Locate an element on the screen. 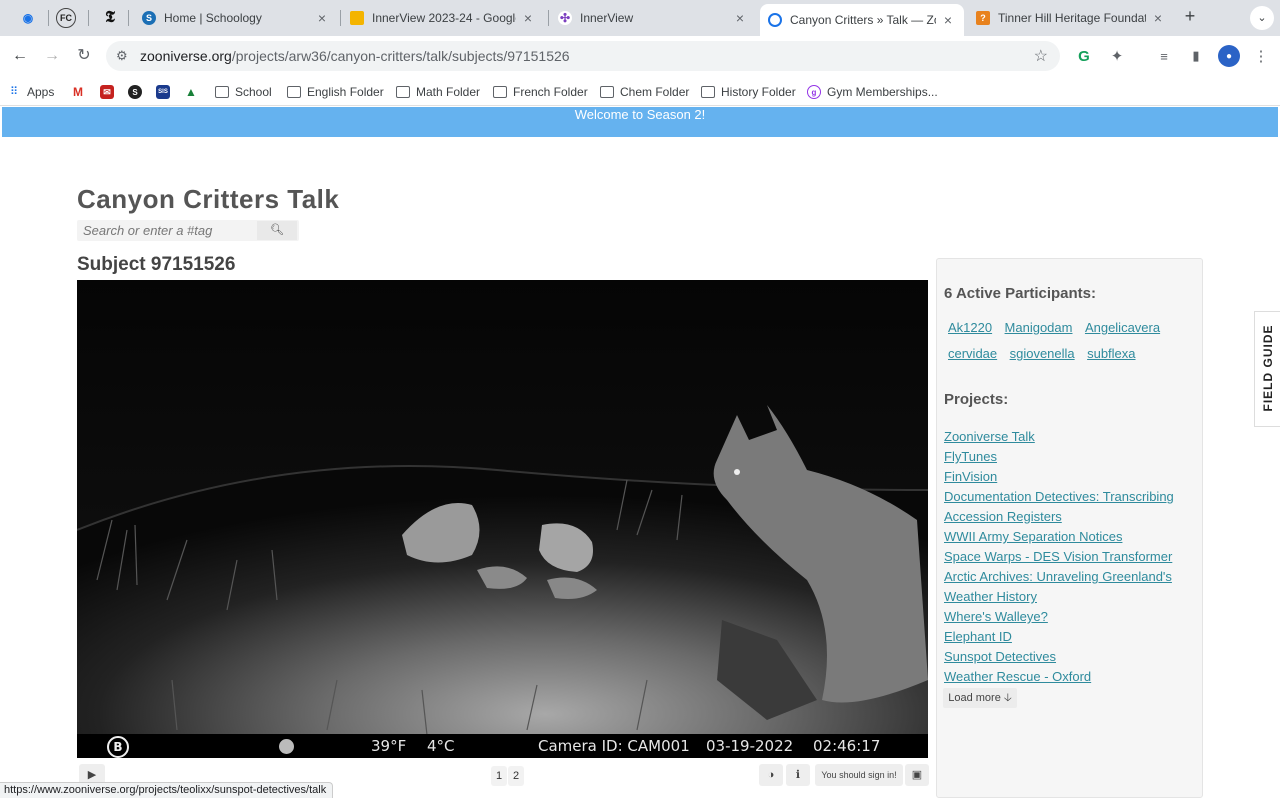 This screenshot has width=1280, height=798. projects-heading: Projects: is located at coordinates (976, 399).